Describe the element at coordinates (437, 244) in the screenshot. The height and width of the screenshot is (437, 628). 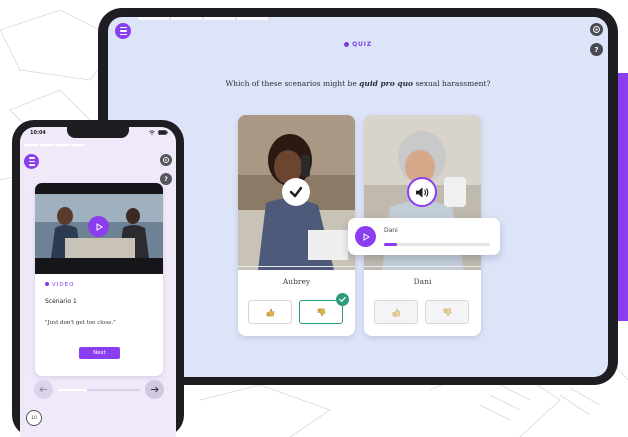
I see `audio-progress-track` at that location.